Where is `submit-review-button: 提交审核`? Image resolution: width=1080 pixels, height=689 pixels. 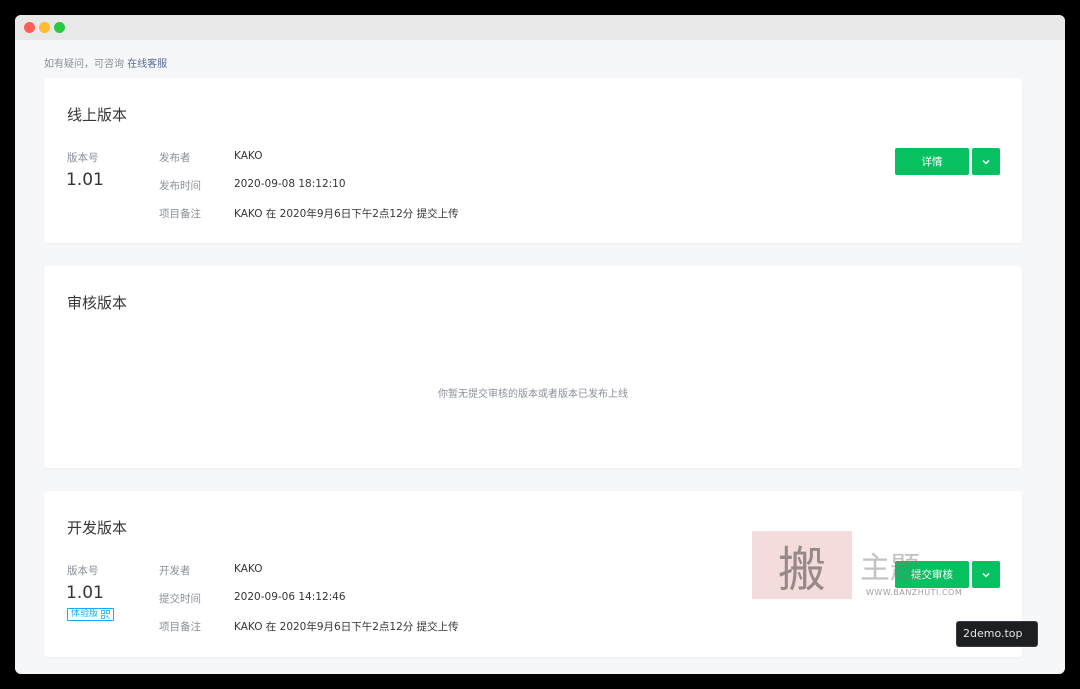 submit-review-button: 提交审核 is located at coordinates (932, 574).